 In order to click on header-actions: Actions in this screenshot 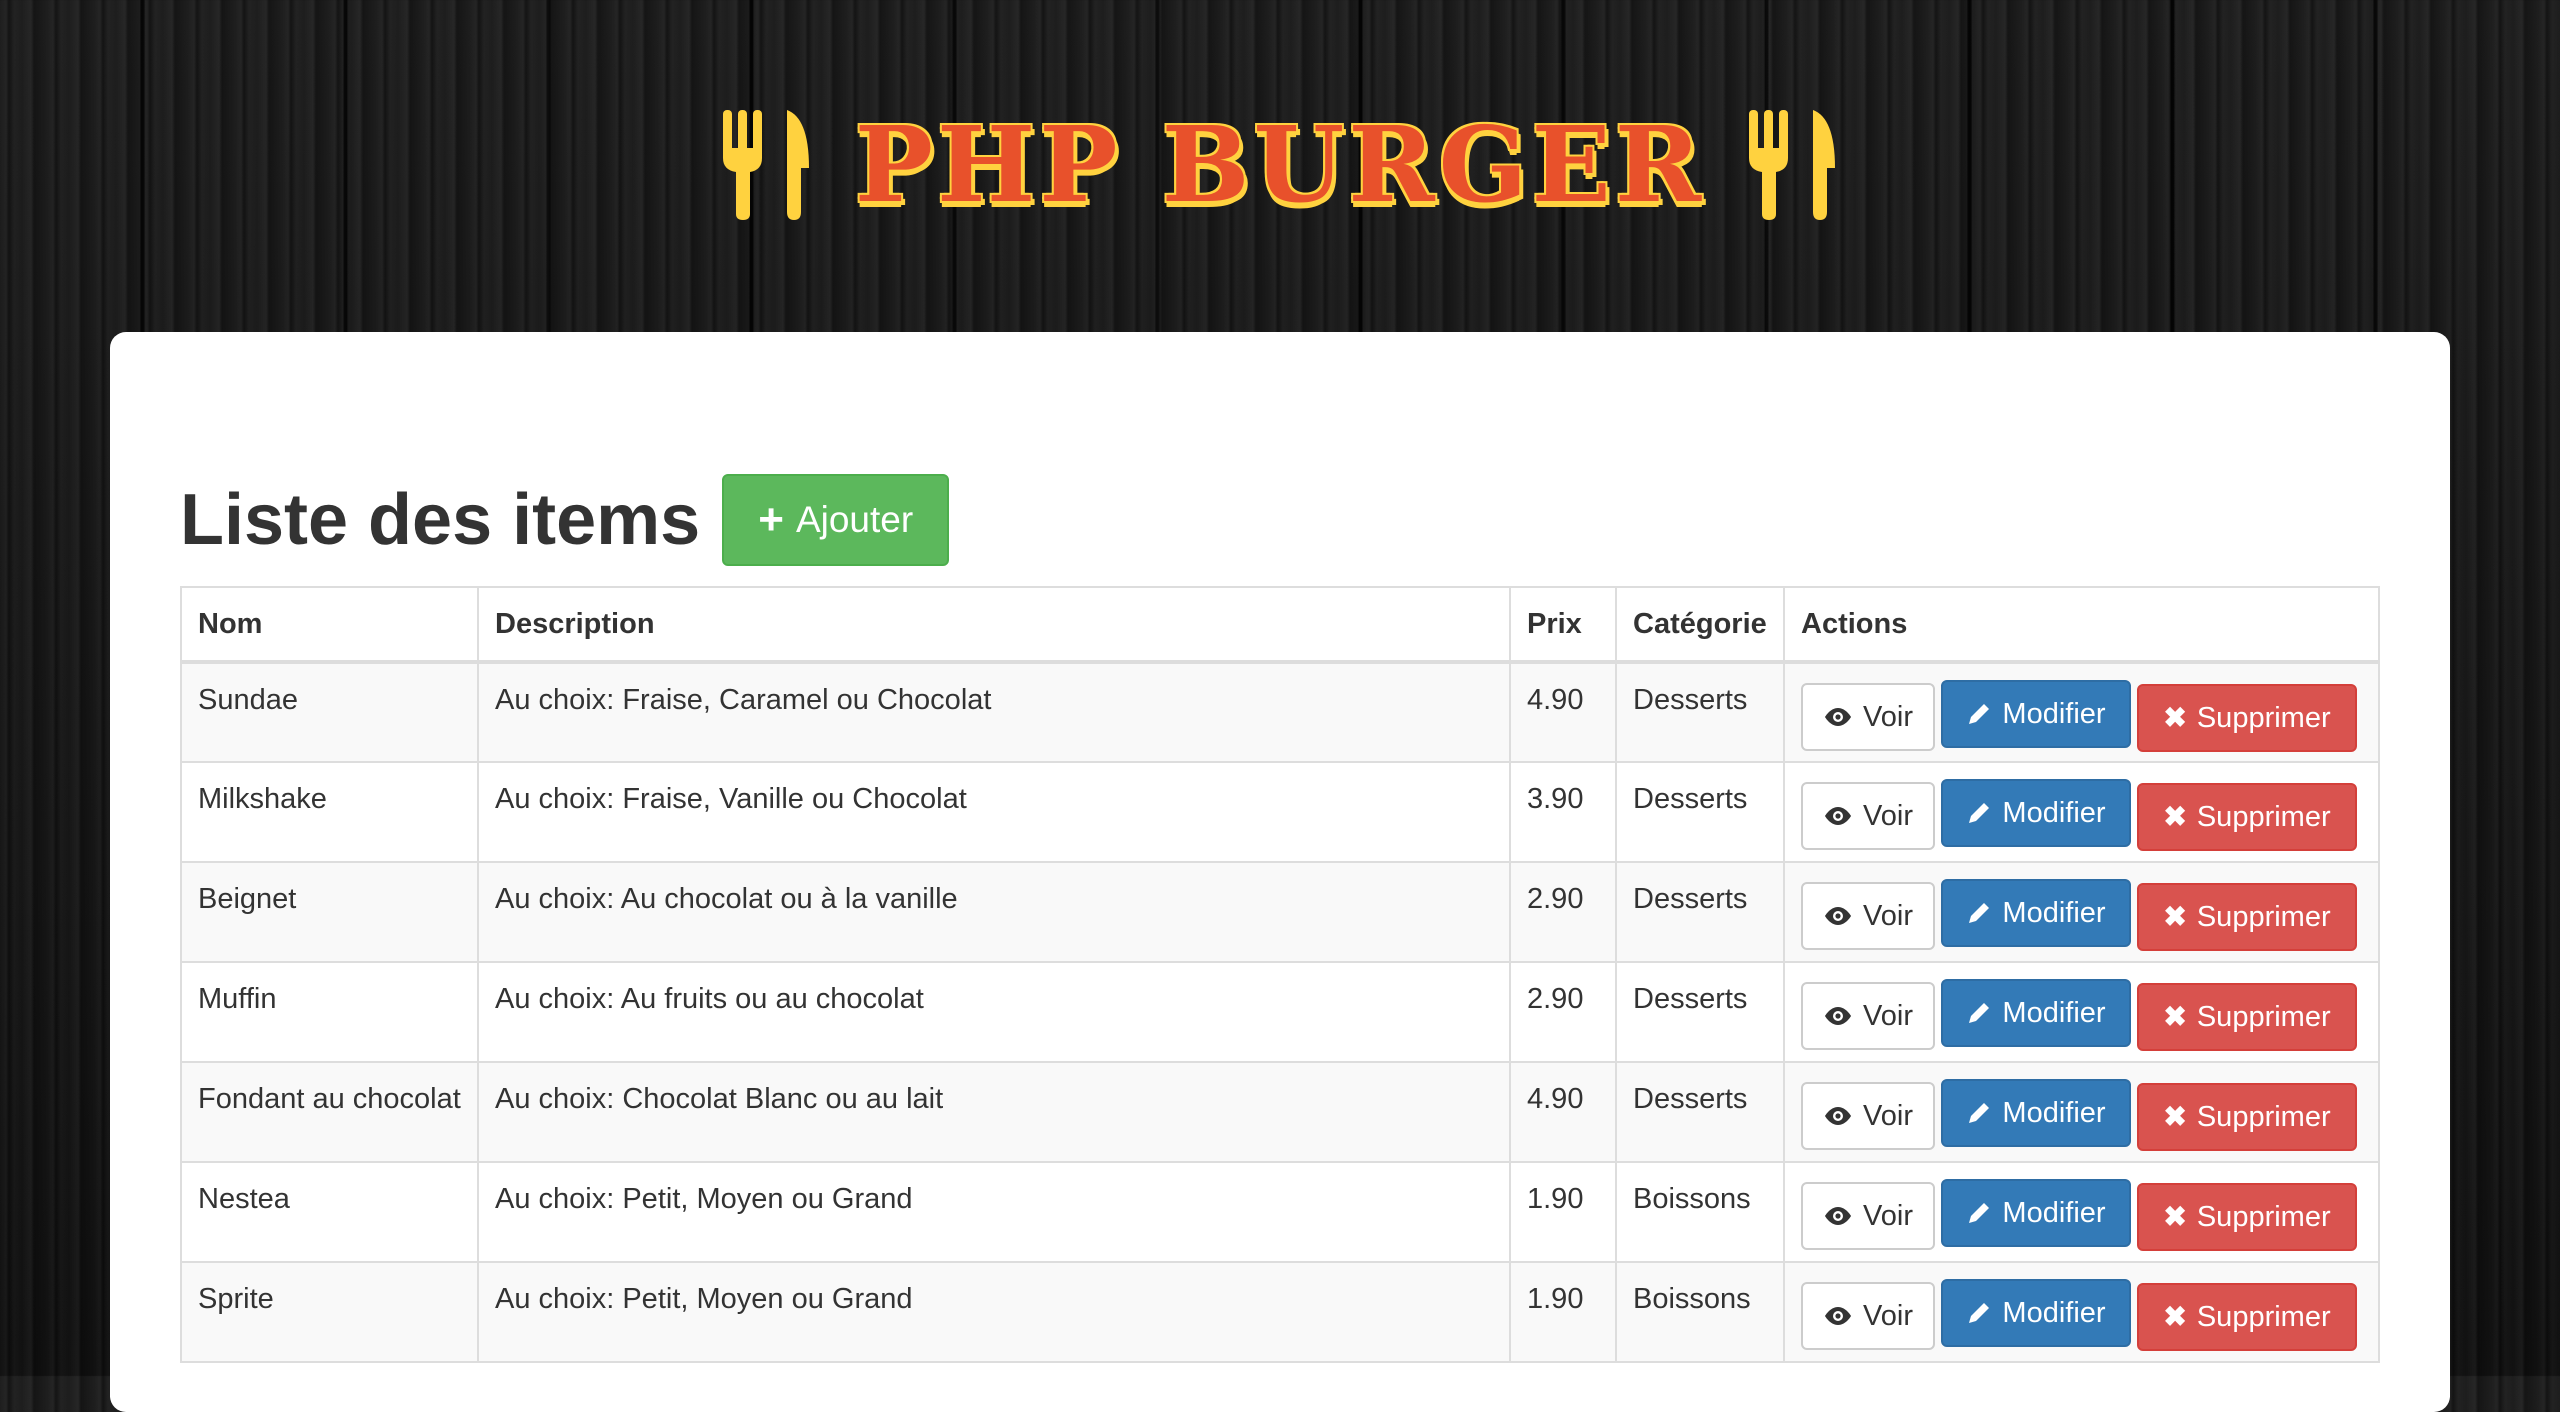, I will do `click(2081, 625)`.